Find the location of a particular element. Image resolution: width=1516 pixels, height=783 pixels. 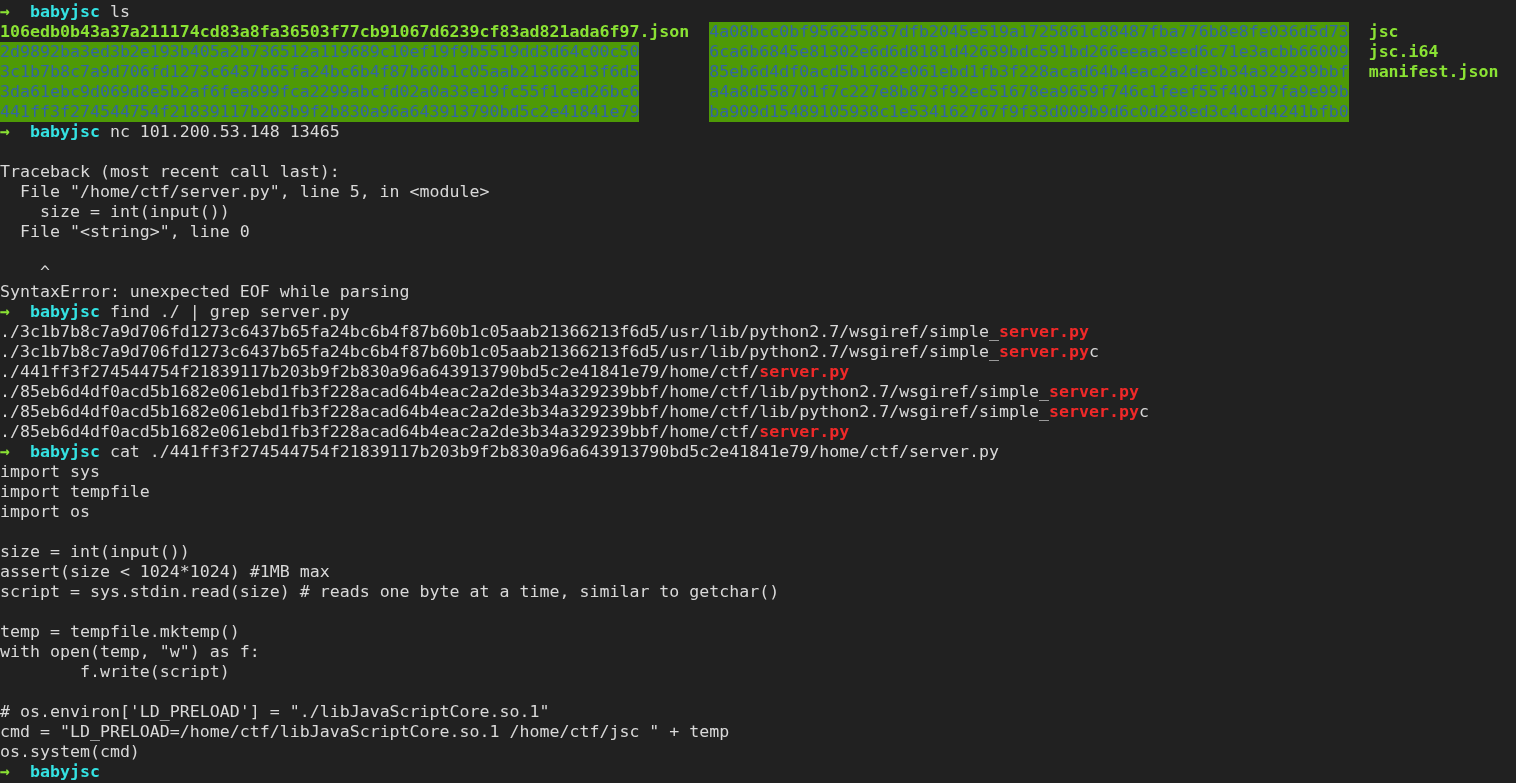

code-line: cmd = "LD_PRELOAD=/home/ctf/libJavaScriptCore.so.1 /home/ctf/jsc " + temp is located at coordinates (365, 731).